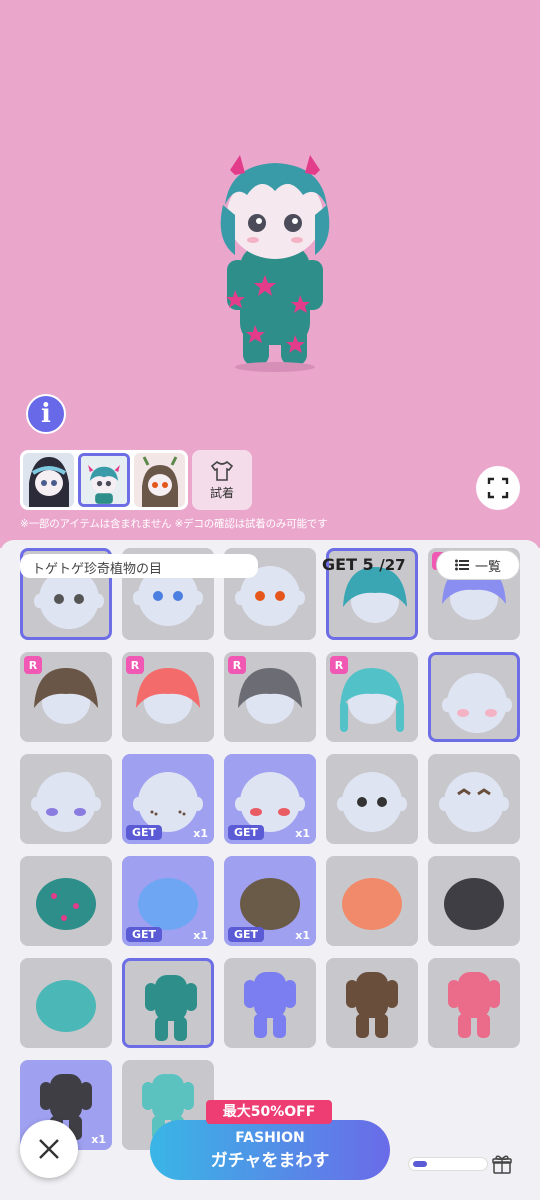  Describe the element at coordinates (275, 263) in the screenshot. I see `avatar-figure` at that location.